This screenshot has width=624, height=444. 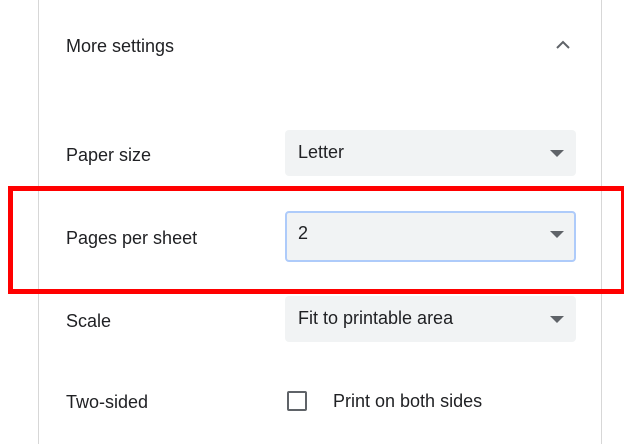 What do you see at coordinates (563, 45) in the screenshot?
I see `chevron-up-icon` at bounding box center [563, 45].